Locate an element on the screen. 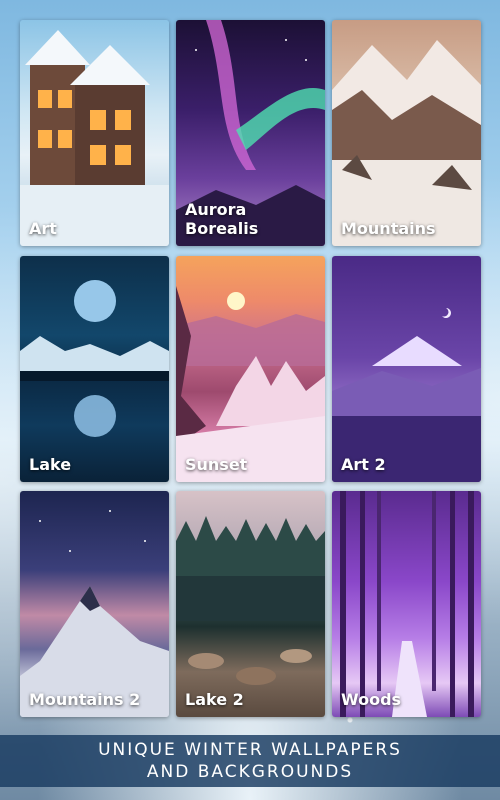 Image resolution: width=500 pixels, height=800 pixels. category-tile-woods: Woods is located at coordinates (406, 604).